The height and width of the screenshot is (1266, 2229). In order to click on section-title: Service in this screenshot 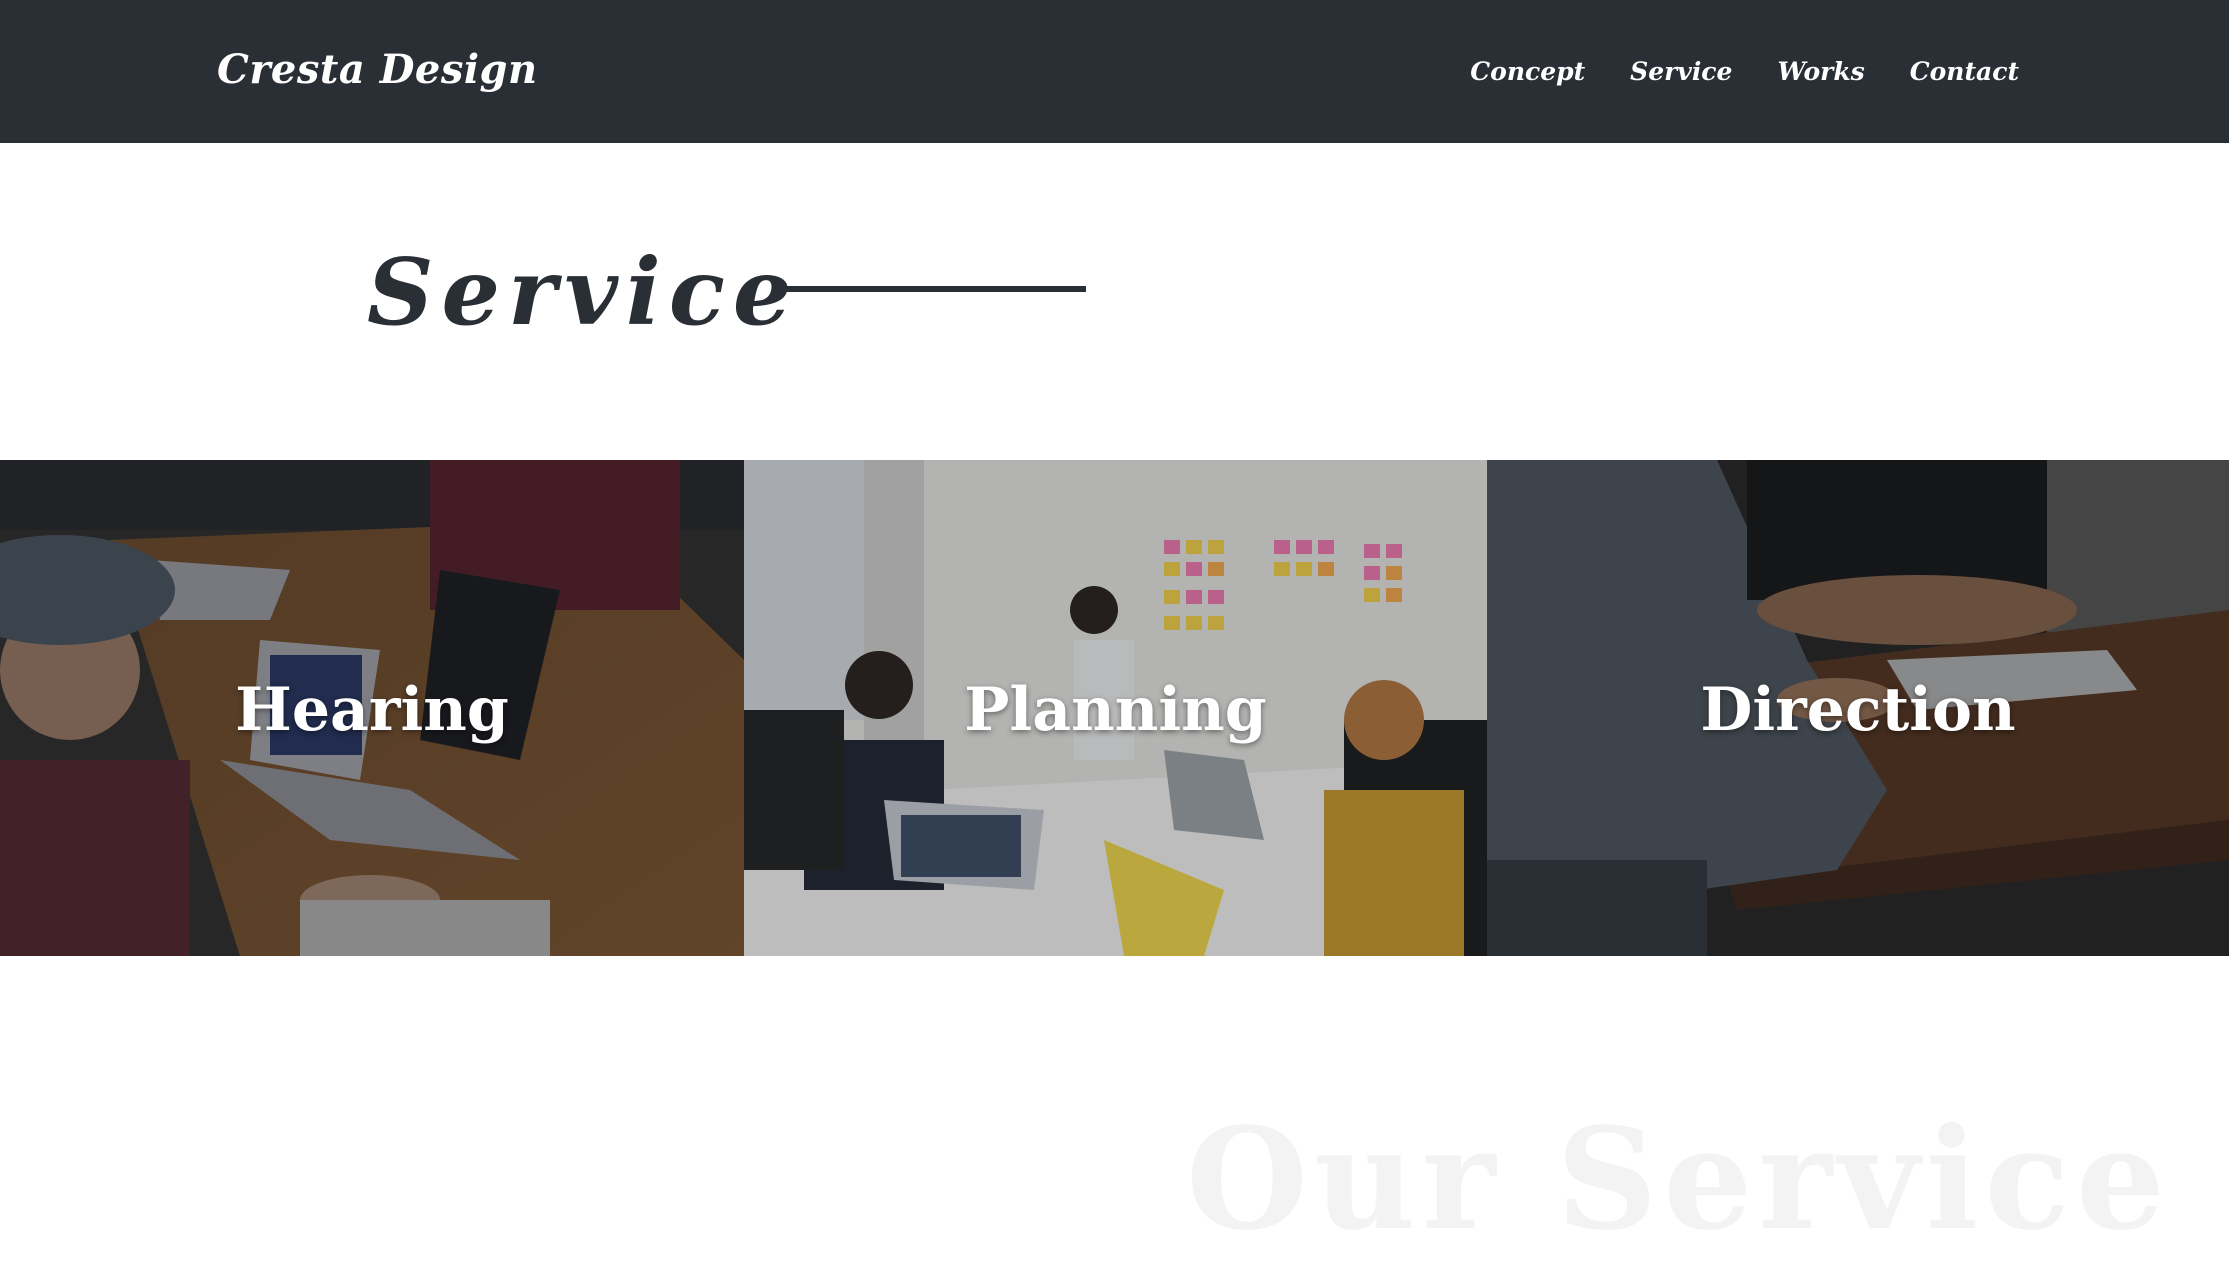, I will do `click(583, 292)`.